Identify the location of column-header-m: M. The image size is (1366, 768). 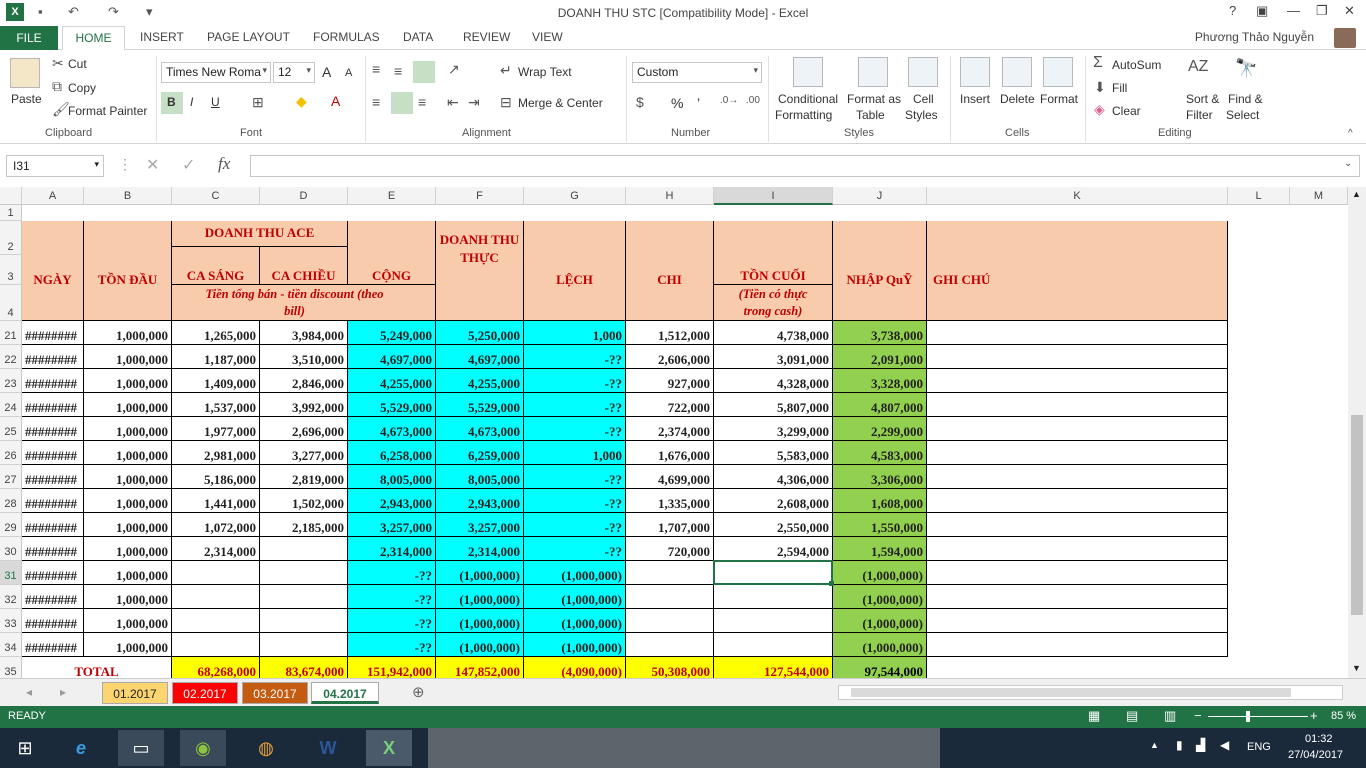
(1319, 196).